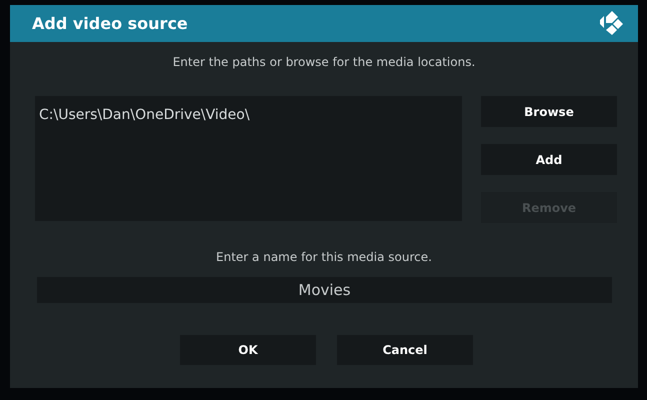  Describe the element at coordinates (110, 23) in the screenshot. I see `dialog-title: Add video source` at that location.